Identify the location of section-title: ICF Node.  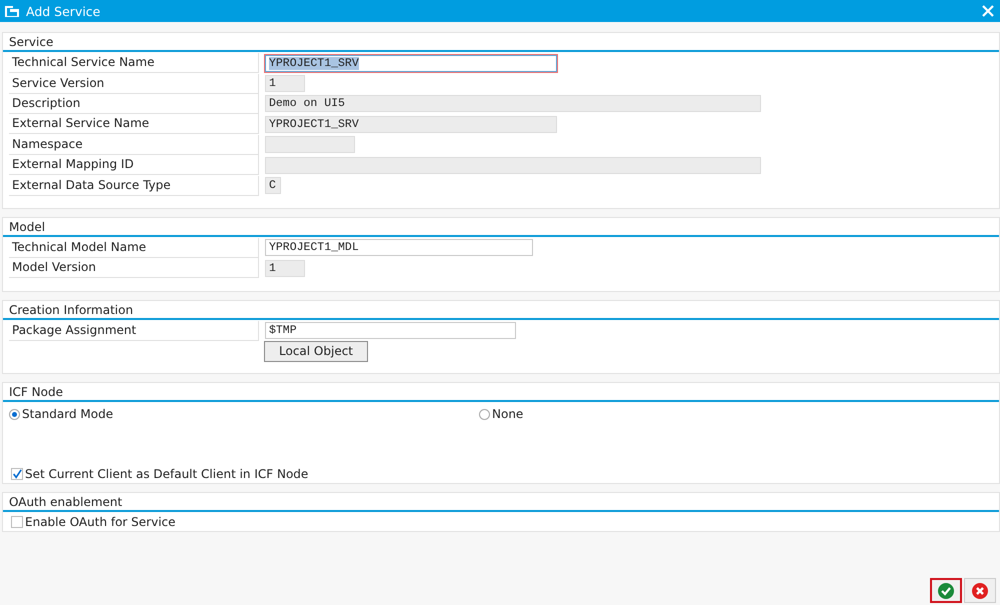
(501, 392).